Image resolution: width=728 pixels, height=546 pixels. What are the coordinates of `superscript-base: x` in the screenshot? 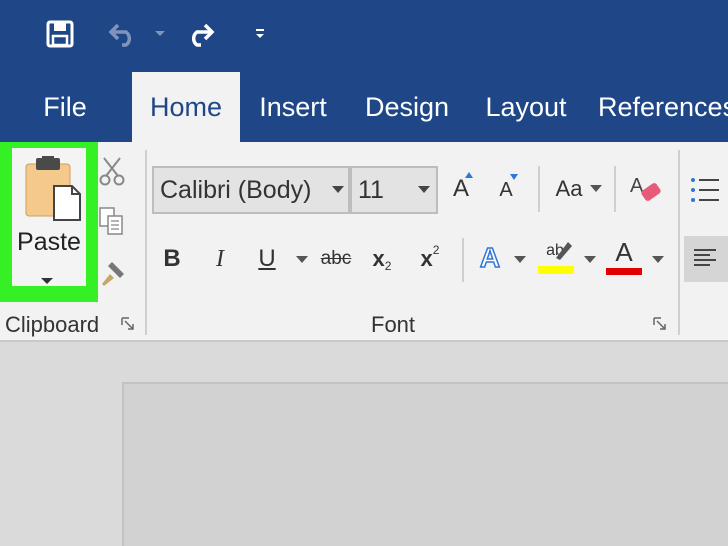 It's located at (426, 258).